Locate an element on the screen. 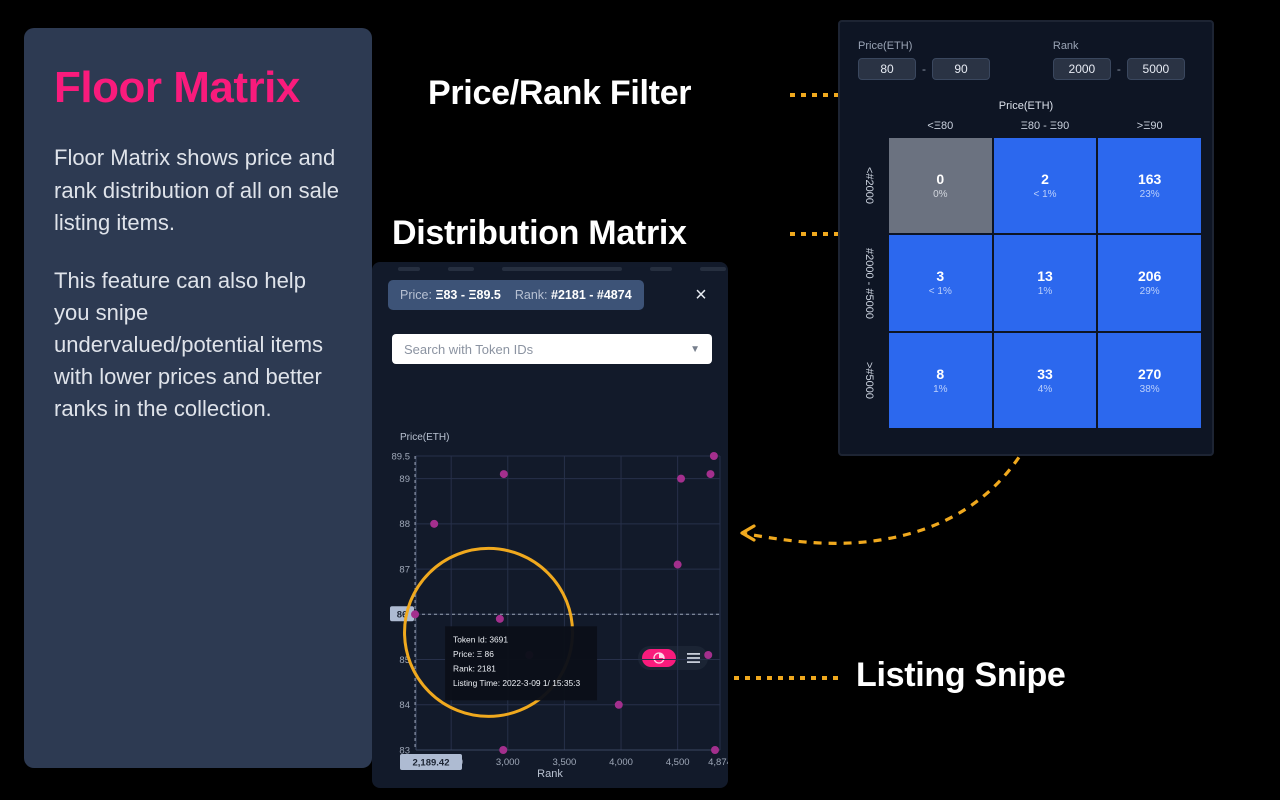  matrix-cell-percent: 4% is located at coordinates (1045, 389).